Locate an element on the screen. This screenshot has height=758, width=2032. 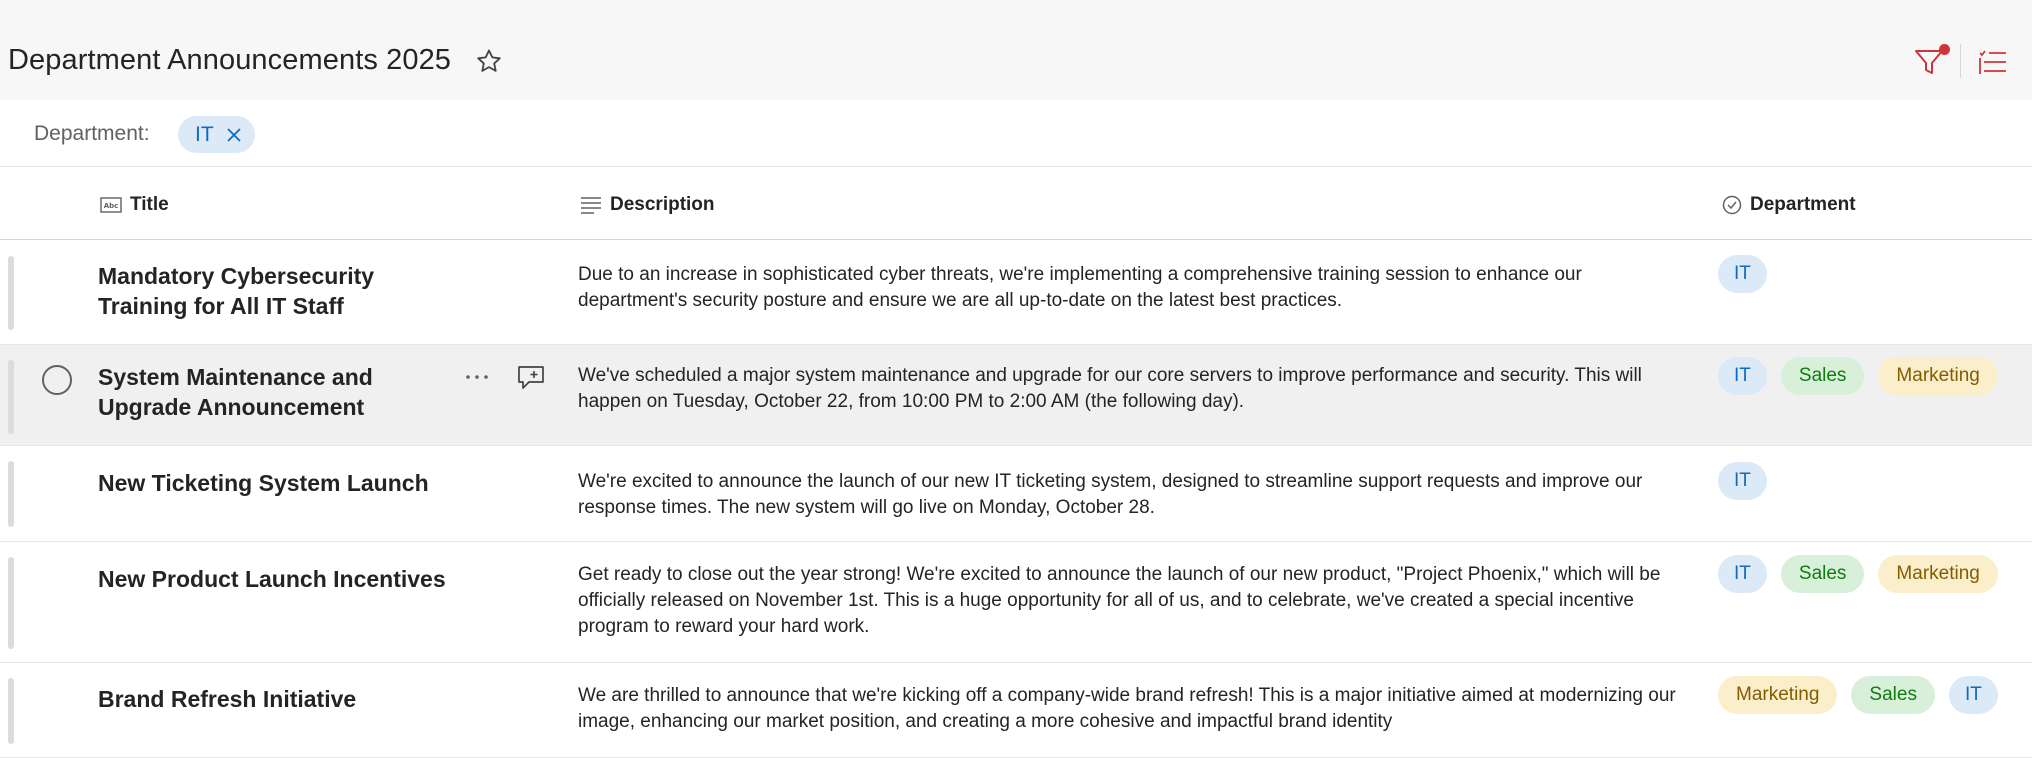
row-tags: Marketing Sales IT is located at coordinates (1858, 695).